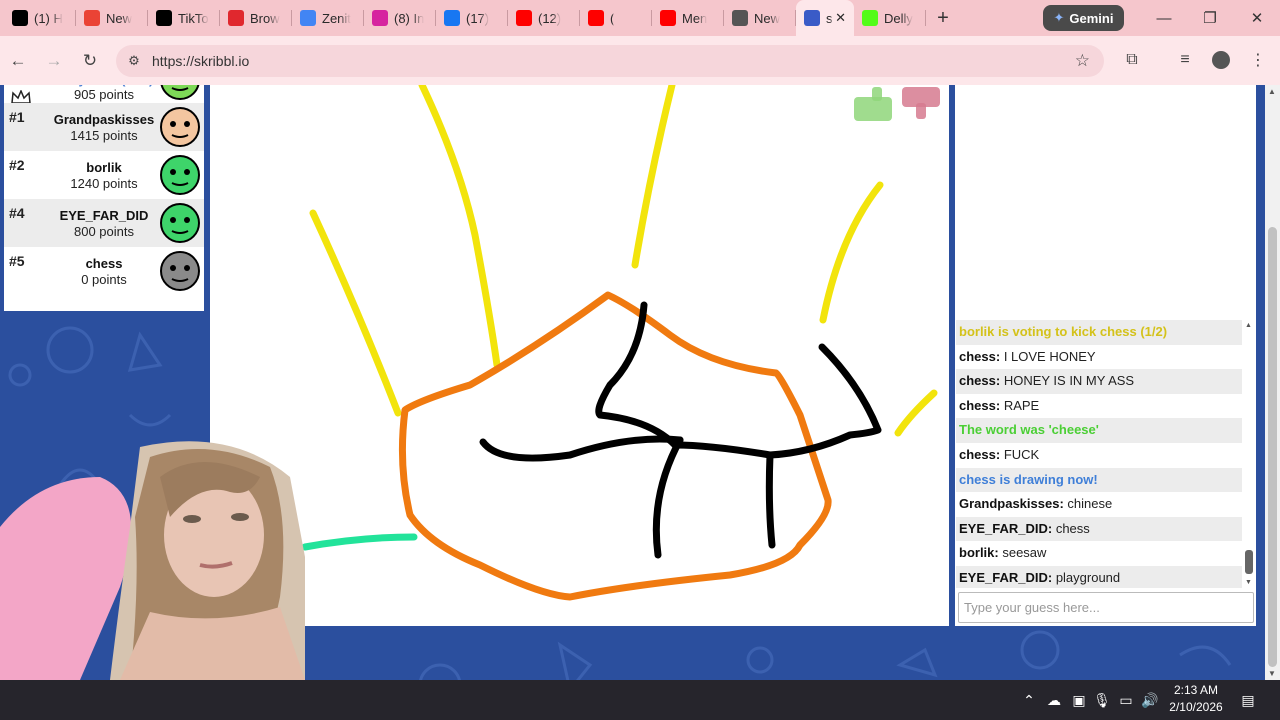 This screenshot has height=720, width=1280. Describe the element at coordinates (478, 18) in the screenshot. I see `tab-title: (17)` at that location.